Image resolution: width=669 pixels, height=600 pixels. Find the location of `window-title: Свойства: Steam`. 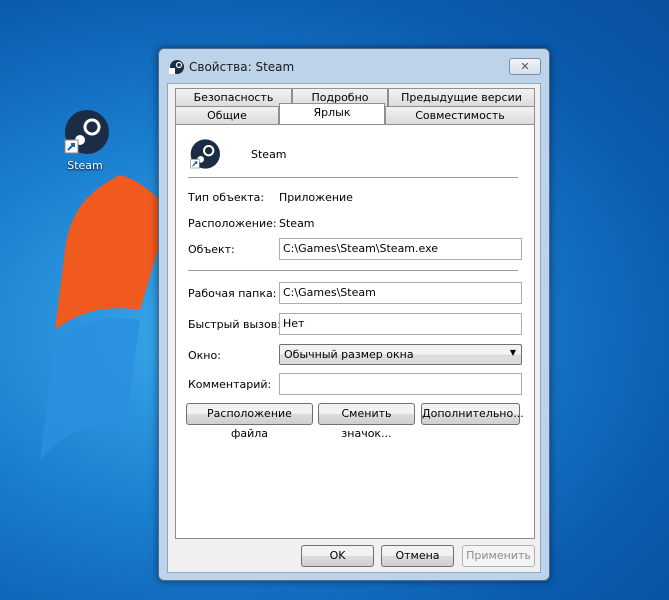

window-title: Свойства: Steam is located at coordinates (242, 67).